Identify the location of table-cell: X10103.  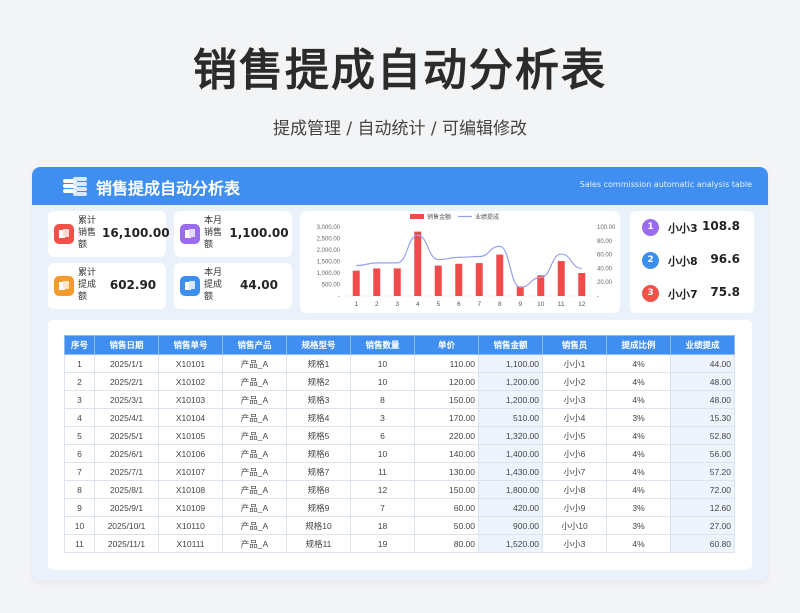
(190, 399).